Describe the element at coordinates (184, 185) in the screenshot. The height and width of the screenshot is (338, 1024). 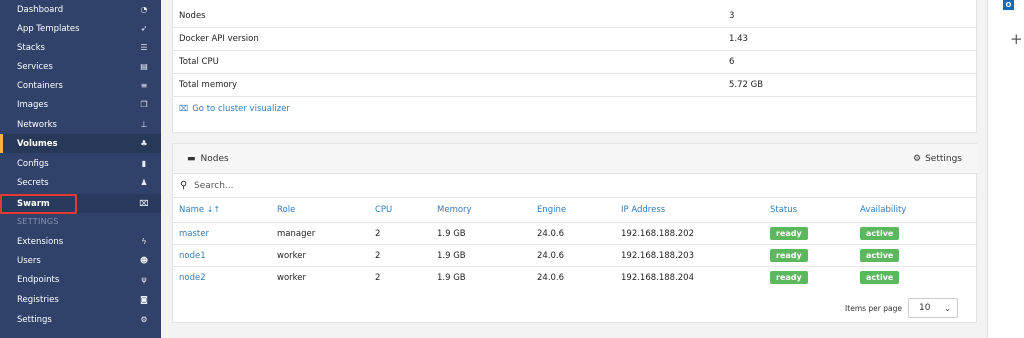
I see `search-icon: ⚲` at that location.